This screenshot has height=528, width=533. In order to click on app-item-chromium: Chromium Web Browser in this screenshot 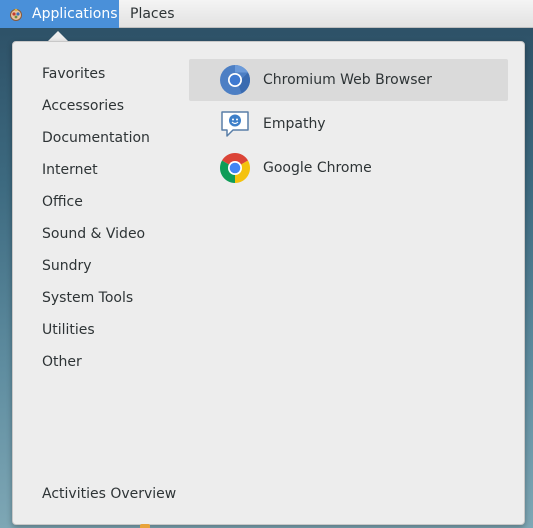, I will do `click(348, 80)`.